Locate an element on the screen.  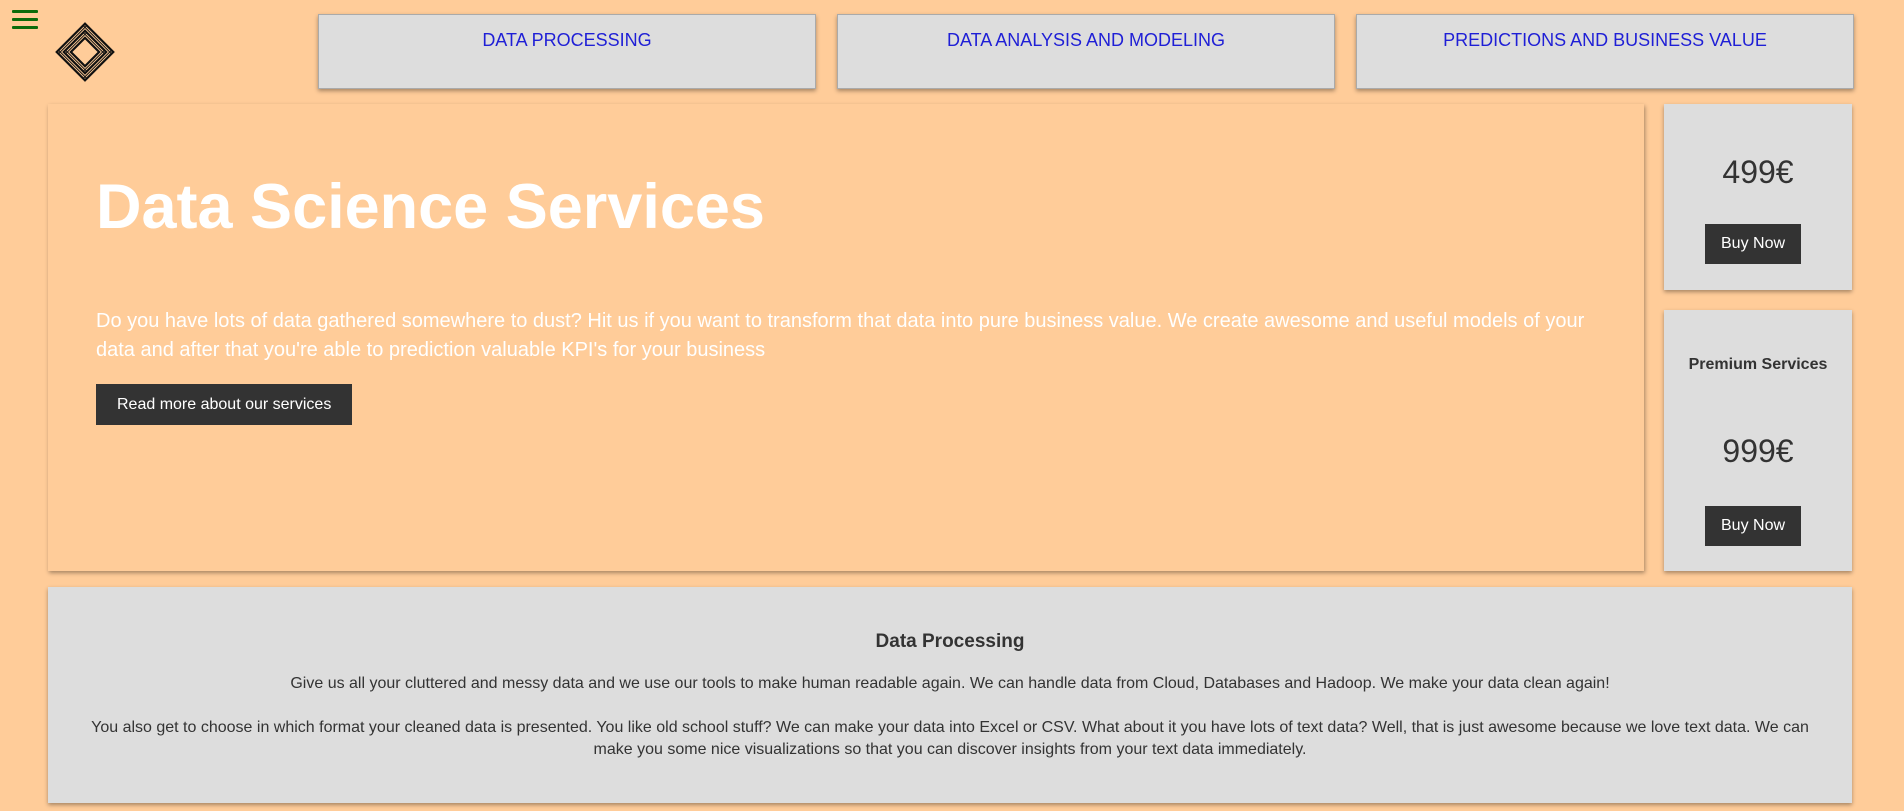
price-value: 499€ is located at coordinates (1758, 172).